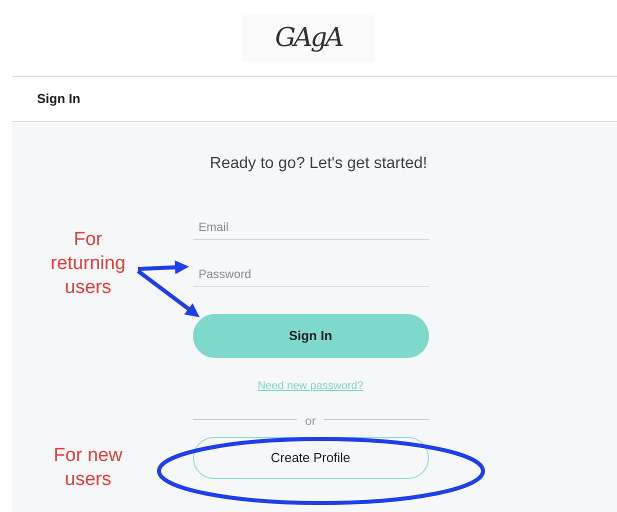 The image size is (617, 512). What do you see at coordinates (308, 38) in the screenshot?
I see `logo: GAgA` at bounding box center [308, 38].